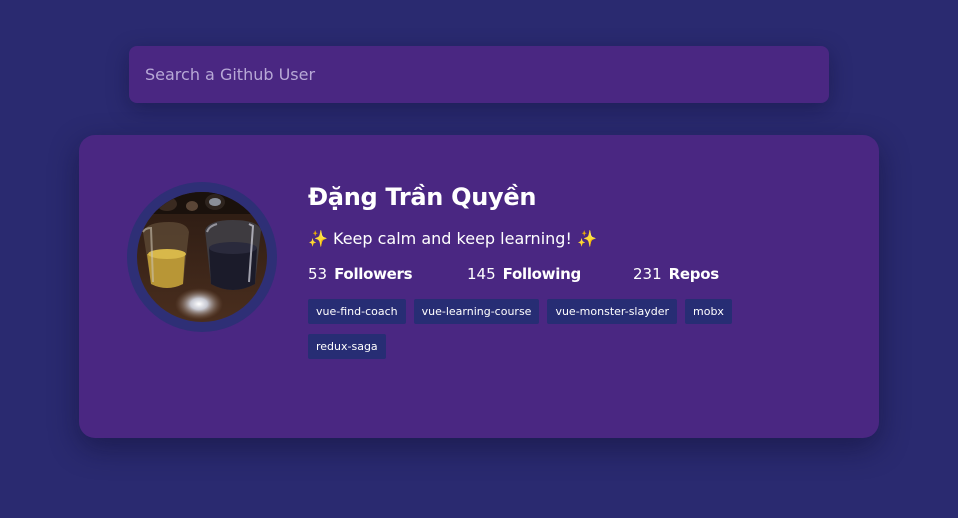  I want to click on repos-count: 231, so click(647, 274).